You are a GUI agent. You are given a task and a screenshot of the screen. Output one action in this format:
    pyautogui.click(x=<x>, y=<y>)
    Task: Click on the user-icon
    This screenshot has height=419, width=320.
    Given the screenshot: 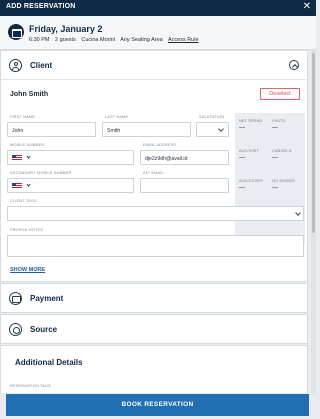 What is the action you would take?
    pyautogui.click(x=15, y=65)
    